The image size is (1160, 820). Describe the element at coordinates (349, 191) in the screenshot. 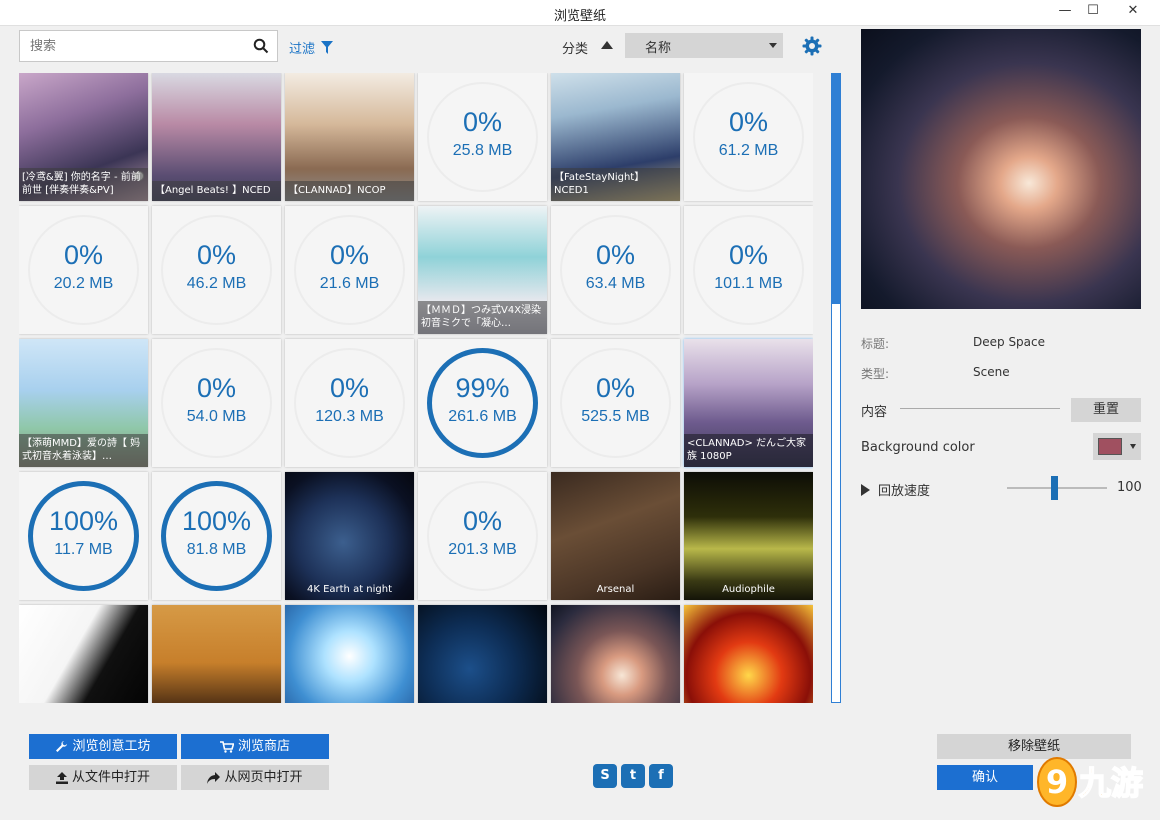

I see `wallpaper-caption: 【CLANNAD】NCOP` at that location.